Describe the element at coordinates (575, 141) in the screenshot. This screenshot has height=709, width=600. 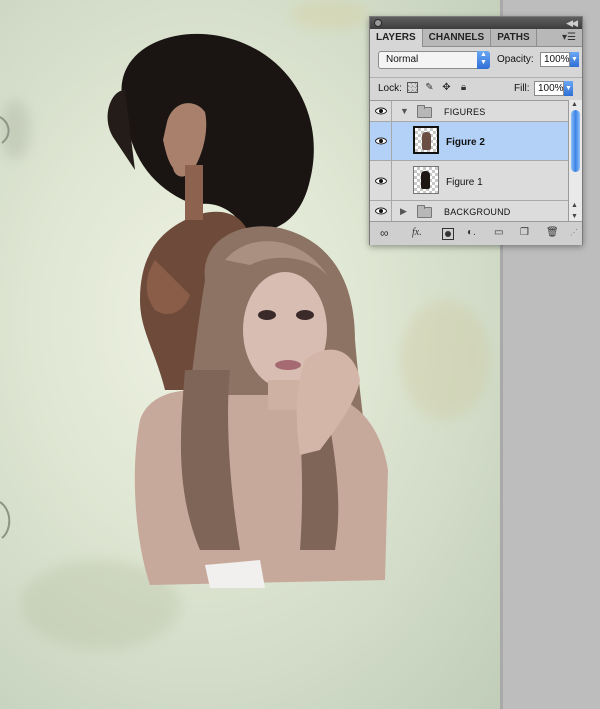
I see `scrollbar-thumb` at that location.